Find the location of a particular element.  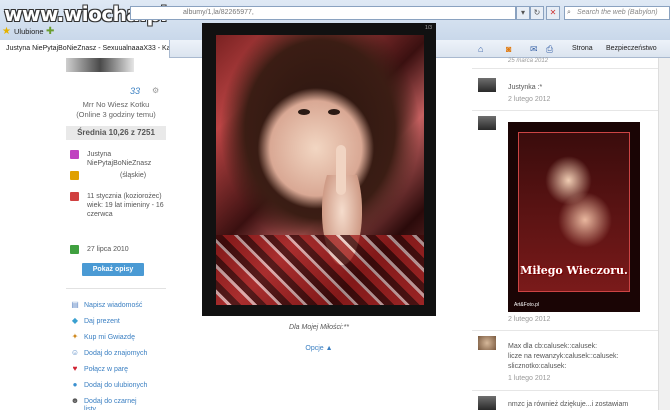

gift-icon: ◆ is located at coordinates (75, 320).